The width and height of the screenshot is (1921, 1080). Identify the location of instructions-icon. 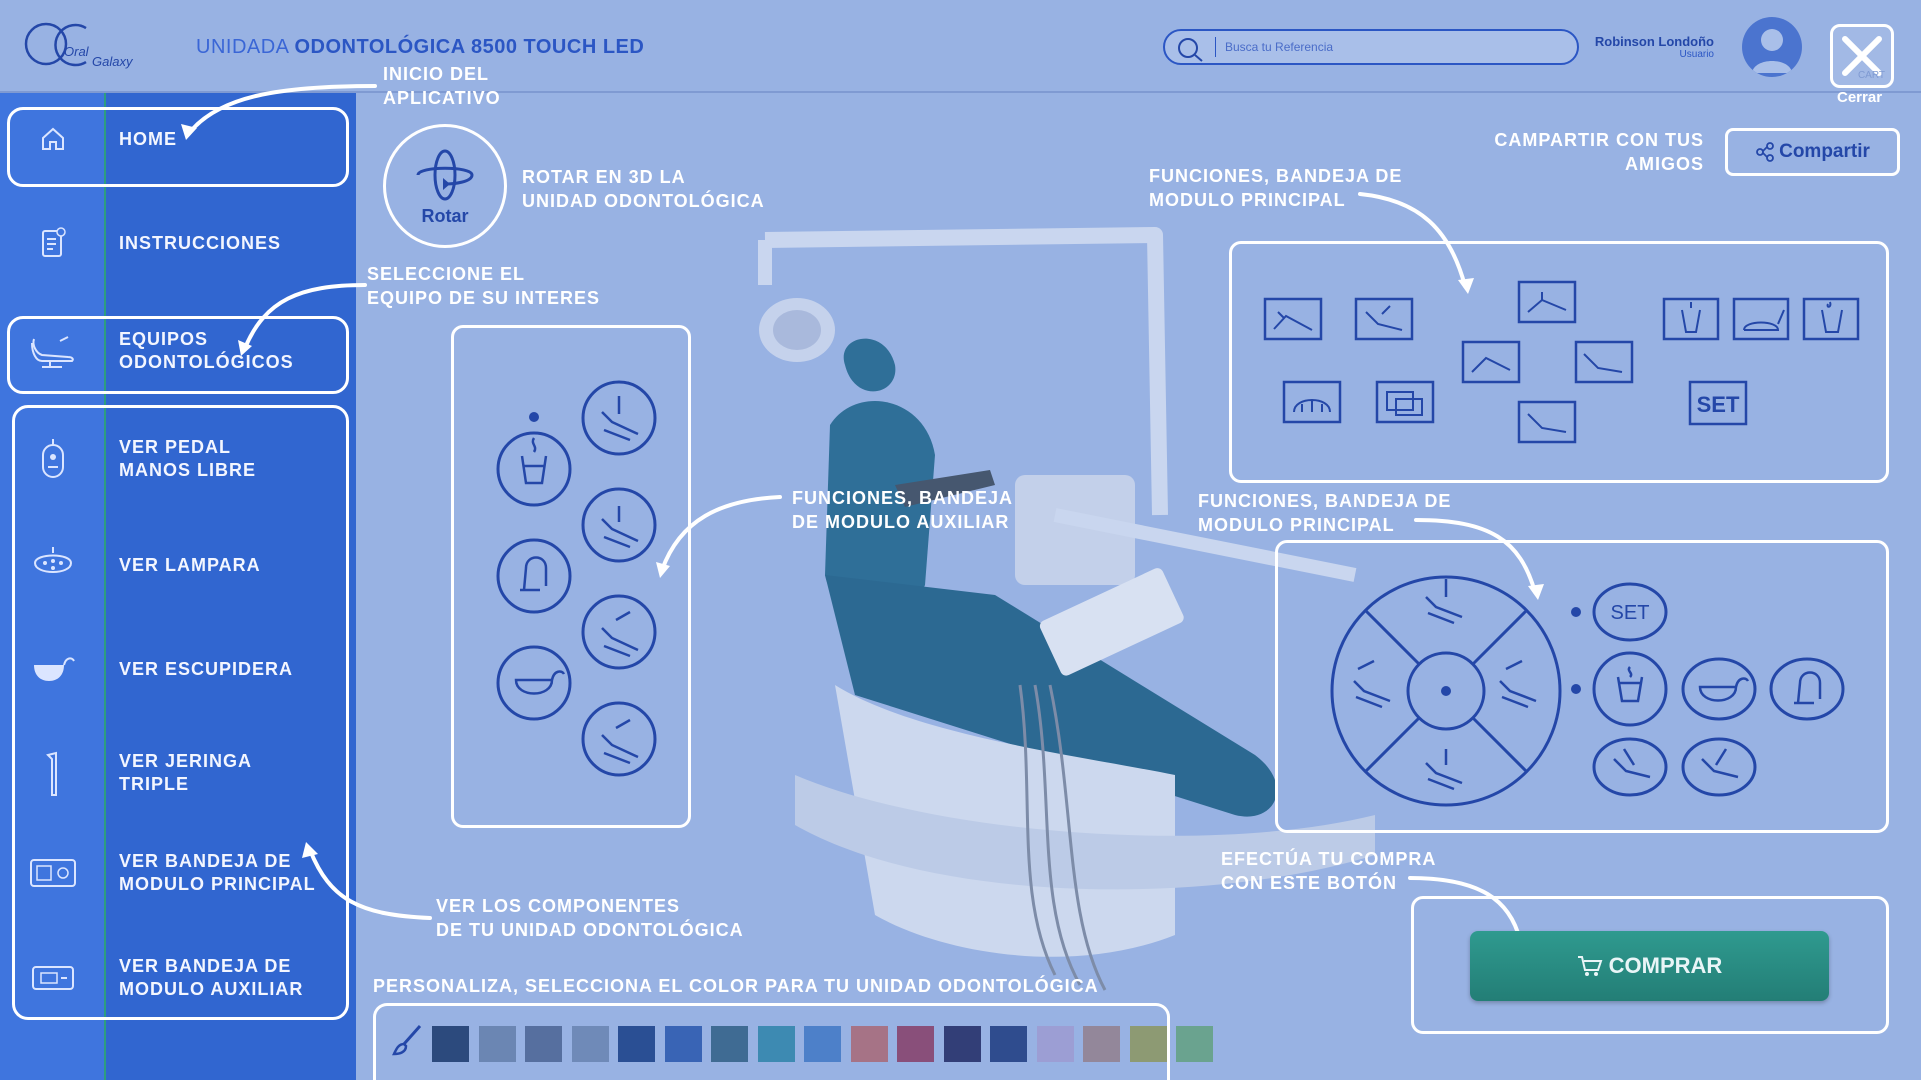
(53, 242).